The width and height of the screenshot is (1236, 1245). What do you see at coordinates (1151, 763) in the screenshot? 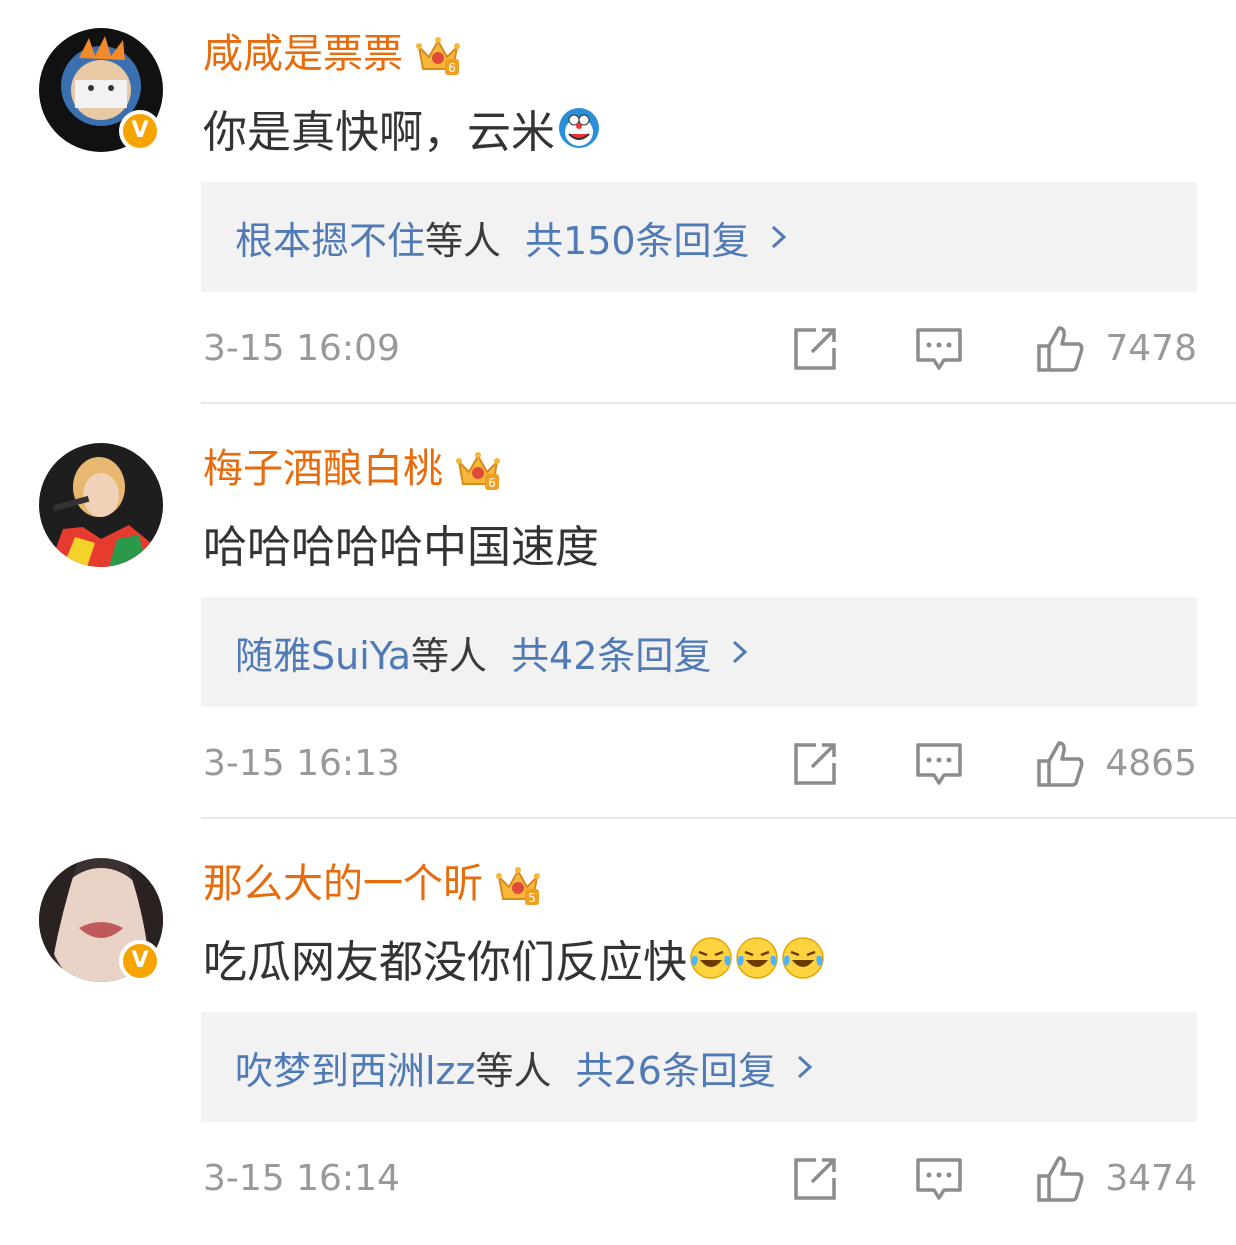
I see `like-count: 4865` at bounding box center [1151, 763].